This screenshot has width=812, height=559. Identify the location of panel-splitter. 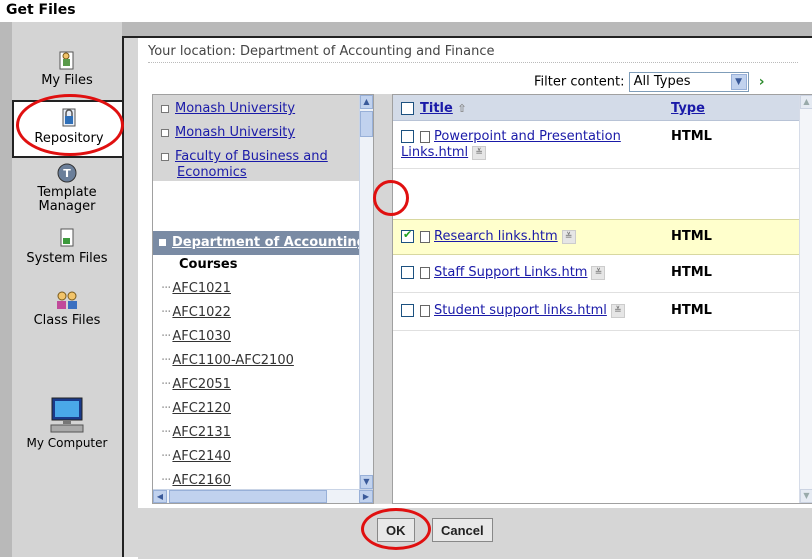
(383, 299).